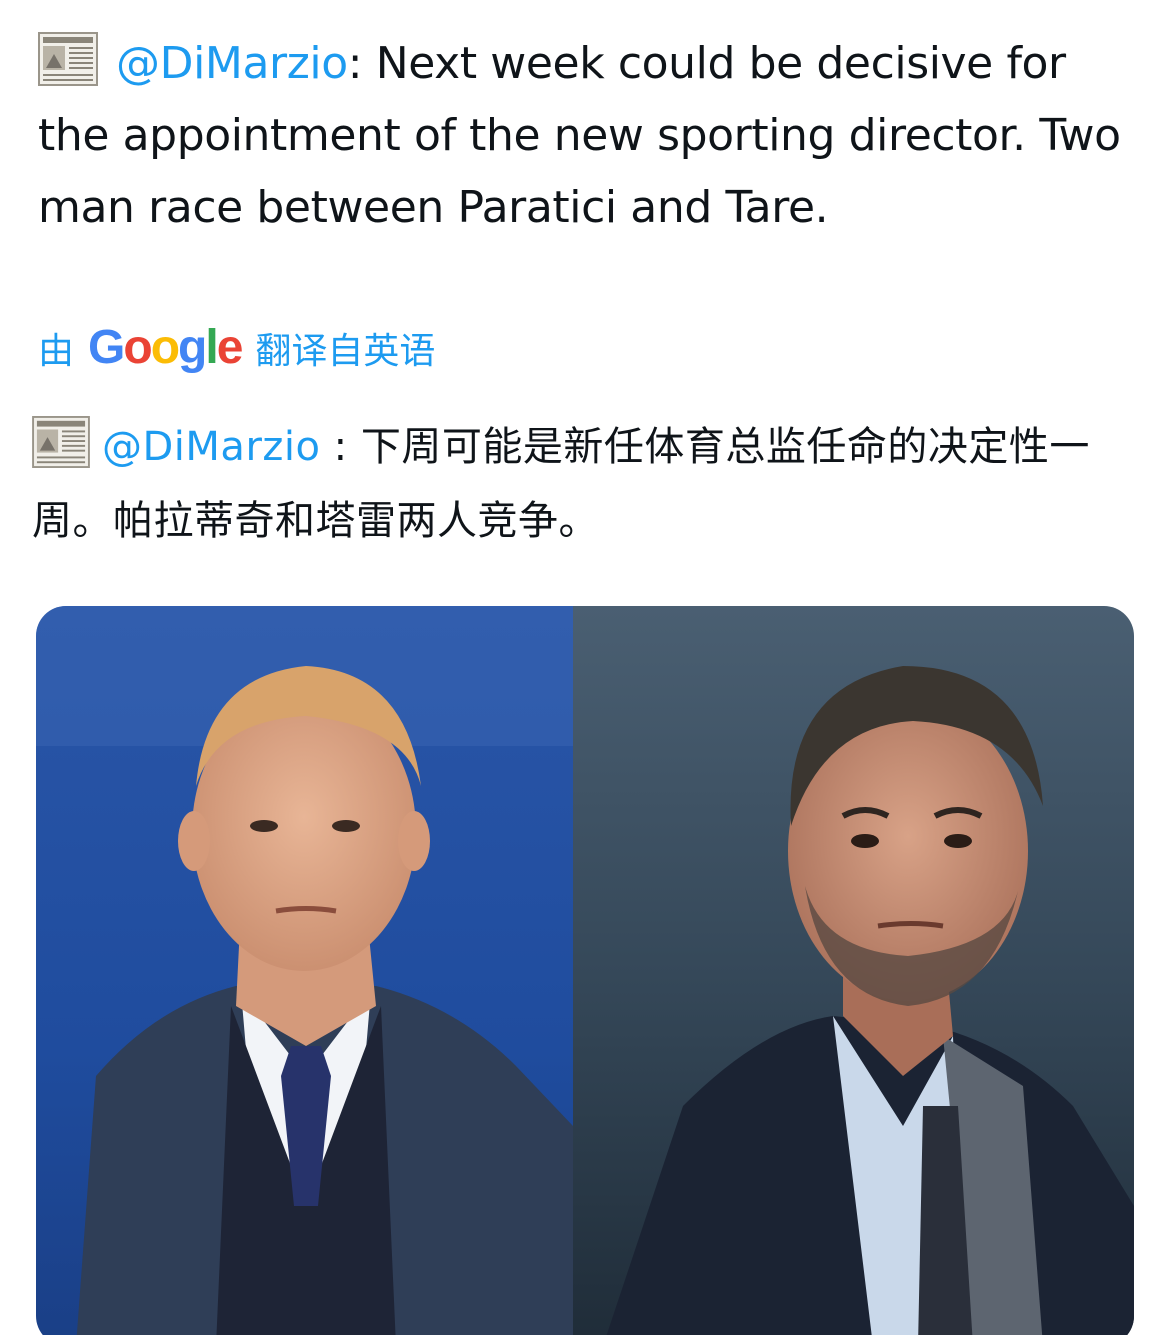 The height and width of the screenshot is (1335, 1170). I want to click on translated-by-google: 由 Google 翻译自英语, so click(236, 348).